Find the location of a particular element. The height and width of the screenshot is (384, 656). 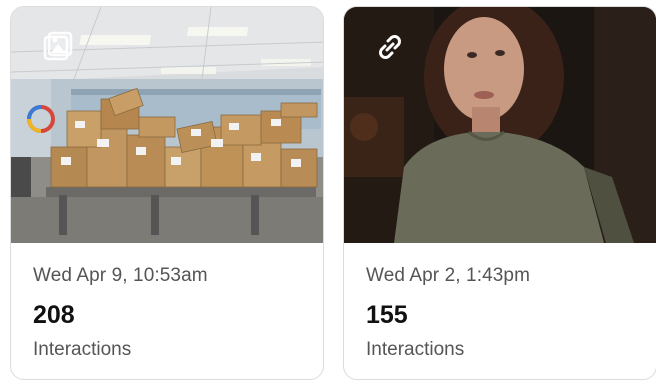

post-date: Wed Apr 9, 10:53am is located at coordinates (120, 275).